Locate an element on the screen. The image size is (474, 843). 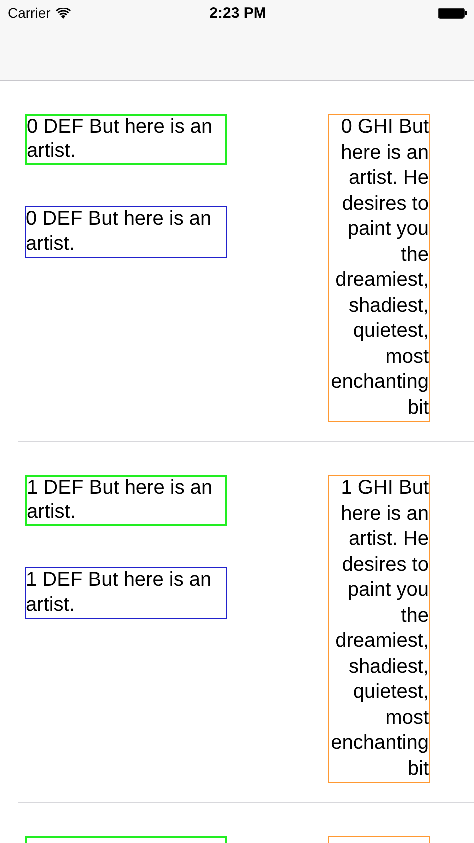
wifi-icon is located at coordinates (63, 13).